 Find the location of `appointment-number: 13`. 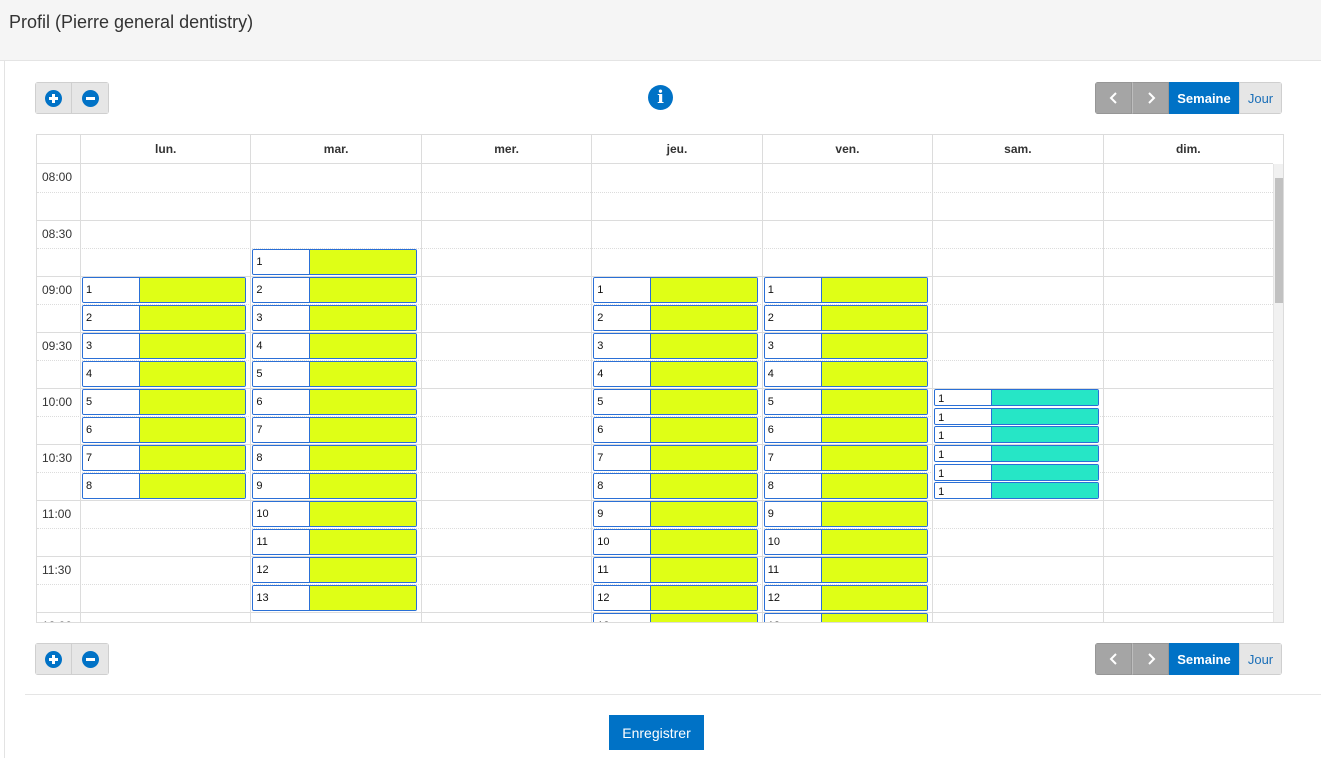

appointment-number: 13 is located at coordinates (282, 598).